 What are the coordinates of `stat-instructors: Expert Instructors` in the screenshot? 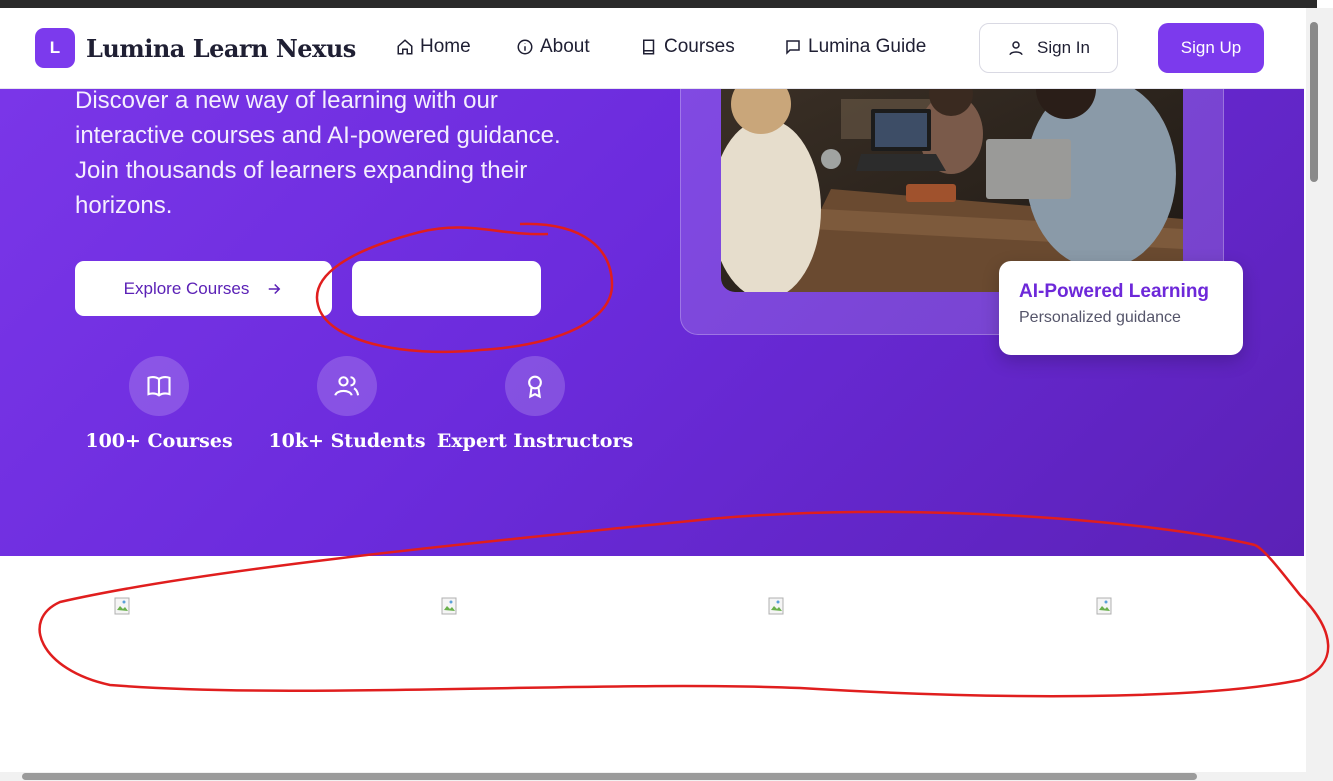 It's located at (535, 404).